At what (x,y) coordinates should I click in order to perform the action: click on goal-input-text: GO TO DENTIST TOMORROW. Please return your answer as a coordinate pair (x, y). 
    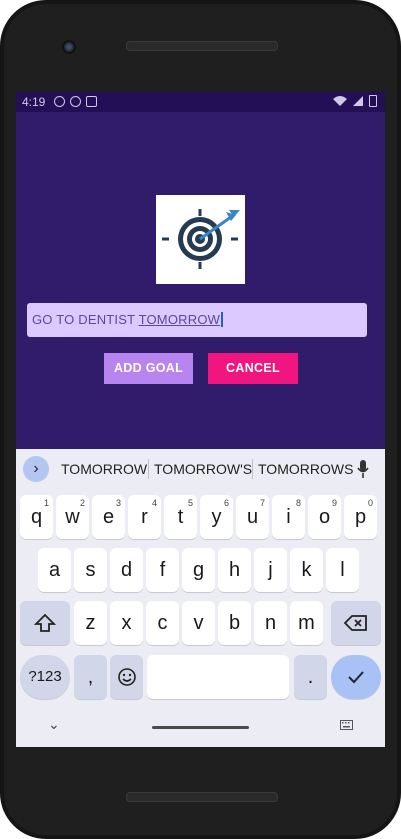
    Looking at the image, I should click on (127, 319).